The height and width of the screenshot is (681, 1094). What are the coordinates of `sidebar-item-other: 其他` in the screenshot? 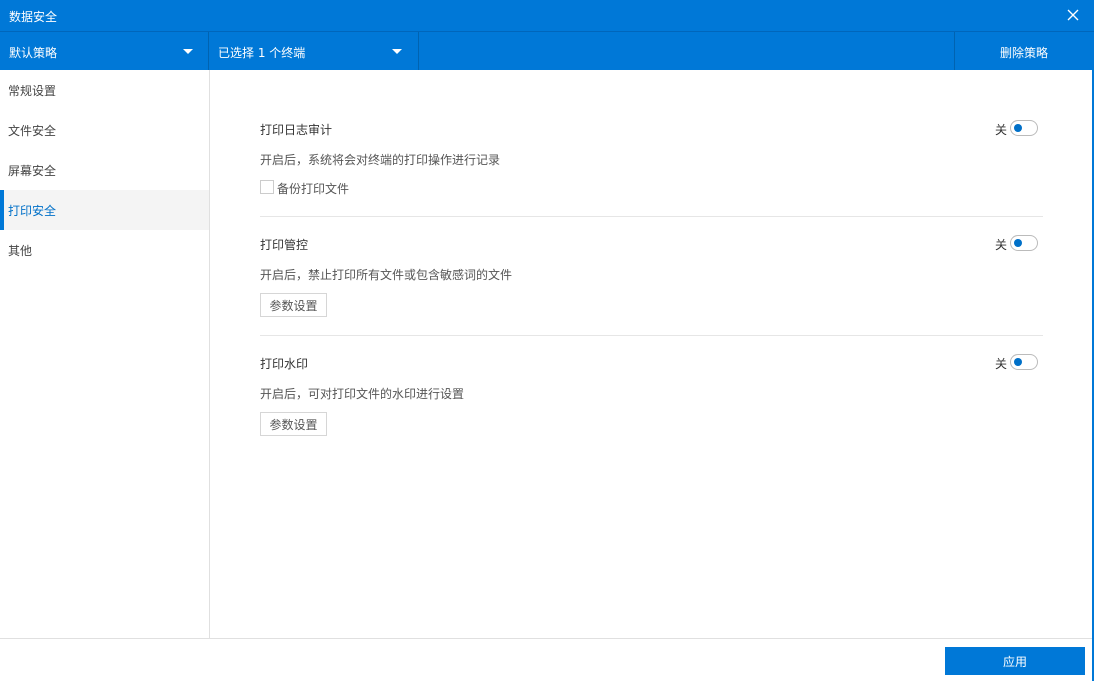 It's located at (104, 250).